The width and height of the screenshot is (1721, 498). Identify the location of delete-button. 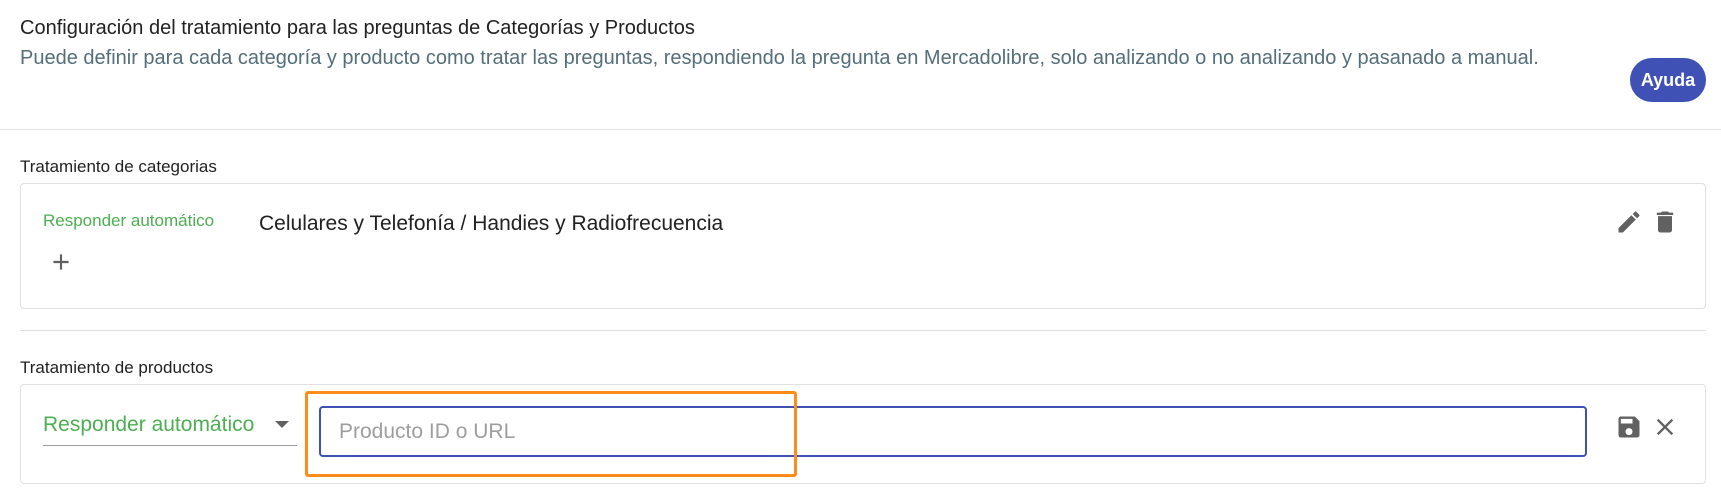
(1665, 222).